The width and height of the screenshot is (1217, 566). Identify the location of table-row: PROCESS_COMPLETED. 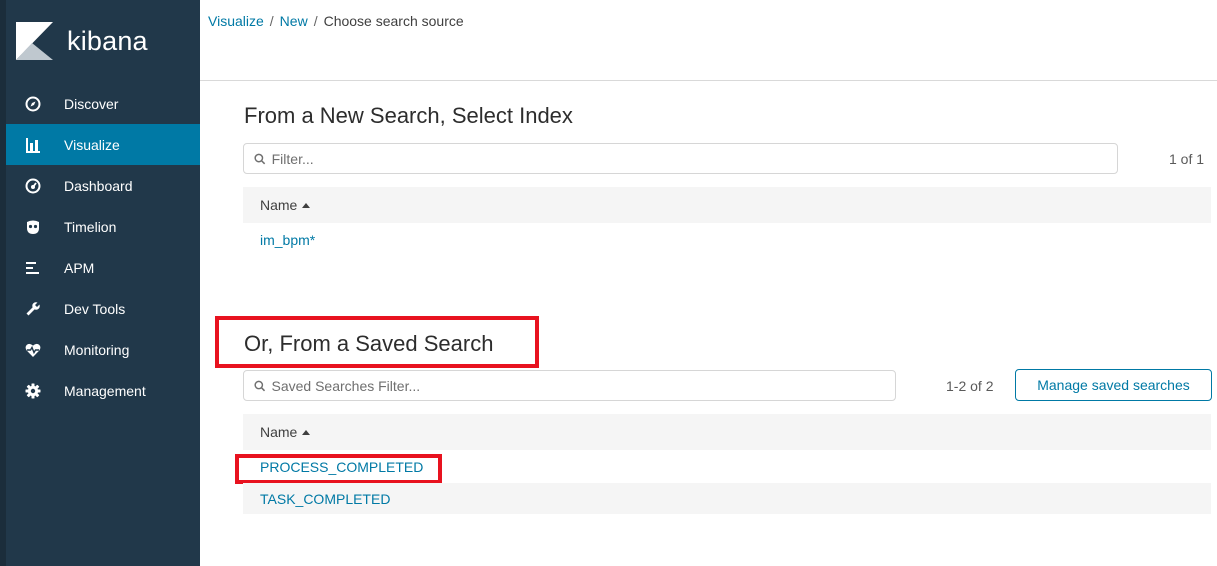
(727, 466).